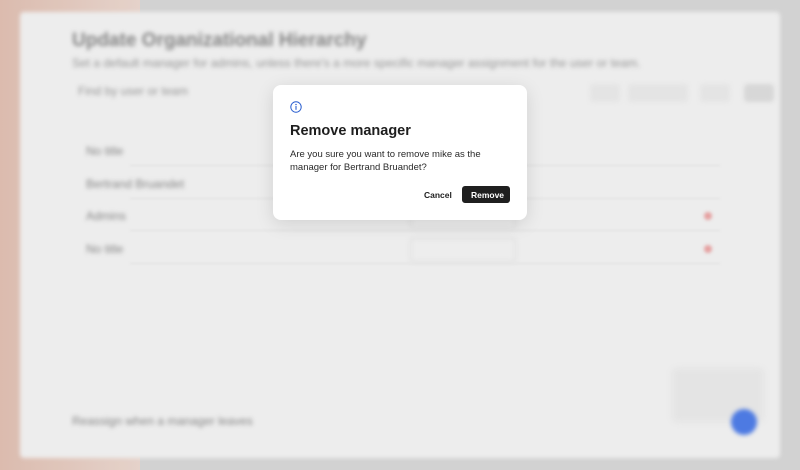 Image resolution: width=800 pixels, height=470 pixels. I want to click on remove-button-label: Remove, so click(487, 194).